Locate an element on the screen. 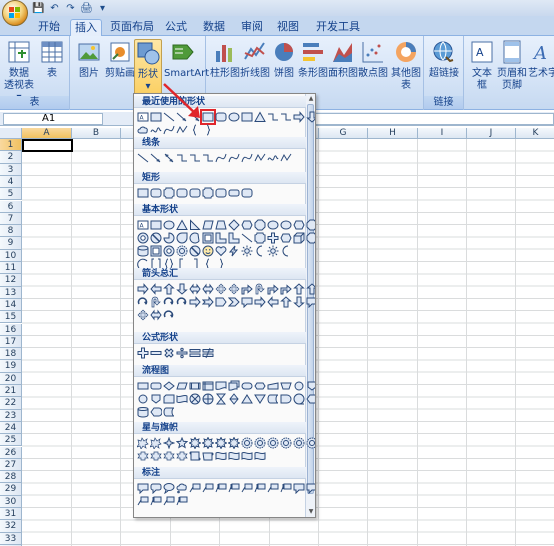  shape-seqstore-icon is located at coordinates (299, 399).